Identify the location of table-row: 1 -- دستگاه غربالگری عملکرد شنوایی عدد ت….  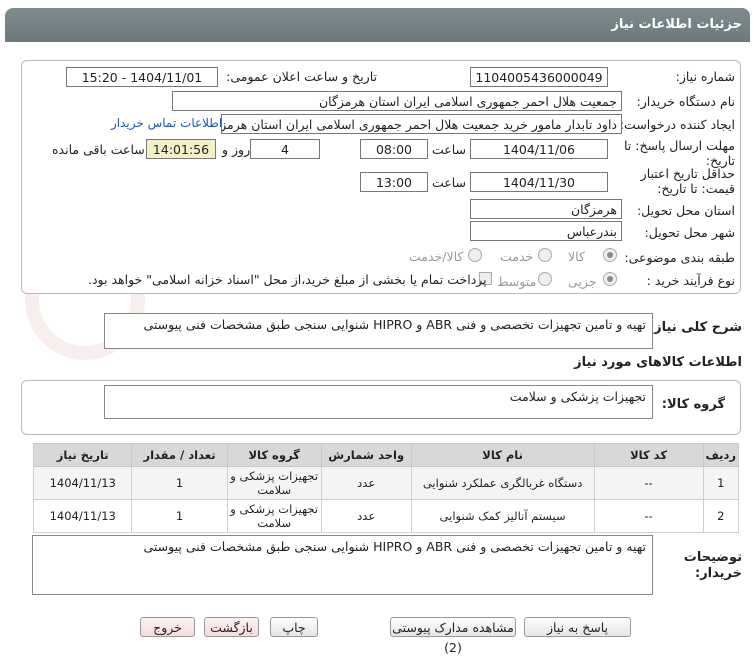
(386, 483).